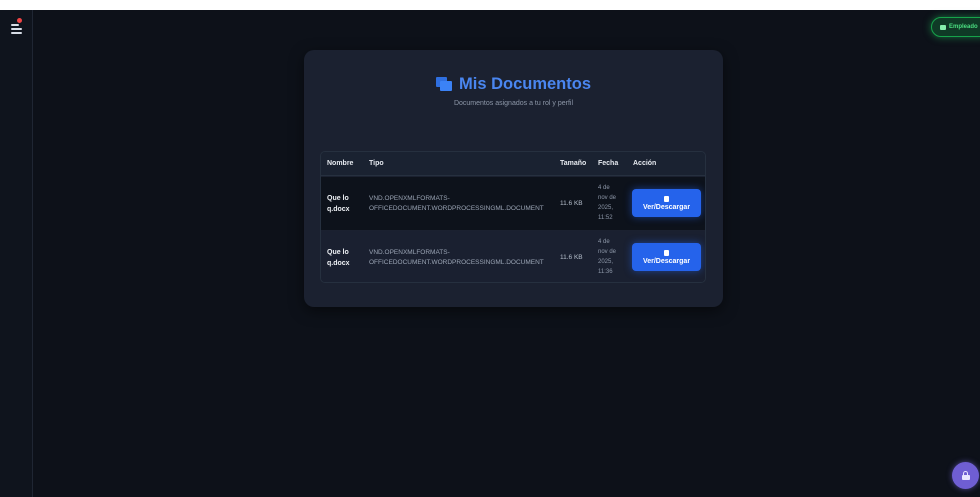 This screenshot has width=980, height=497. I want to click on role-badge: Empleado, so click(955, 27).